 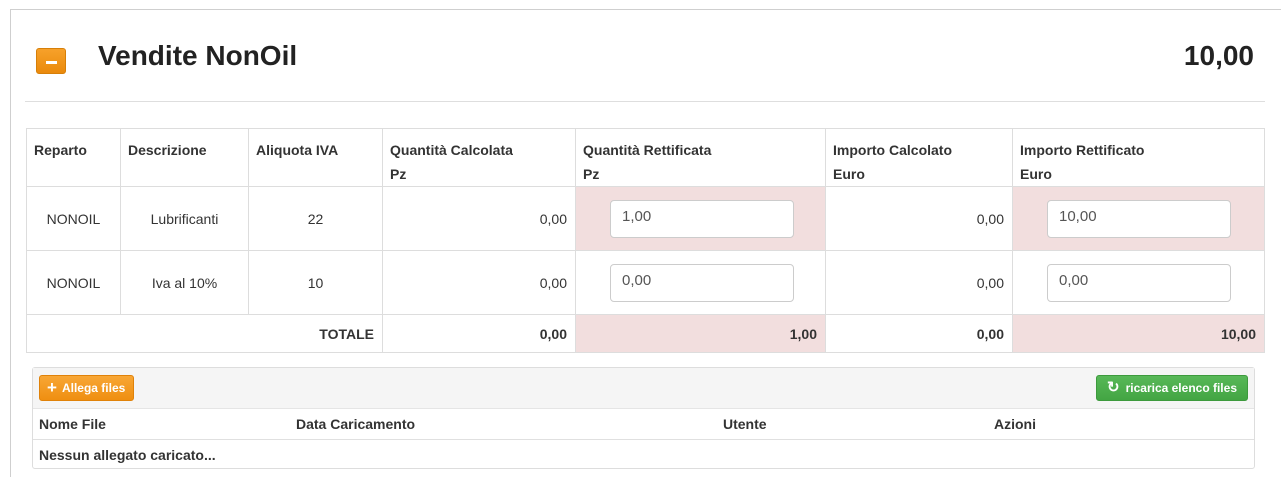 What do you see at coordinates (745, 424) in the screenshot?
I see `column-utente: Utente` at bounding box center [745, 424].